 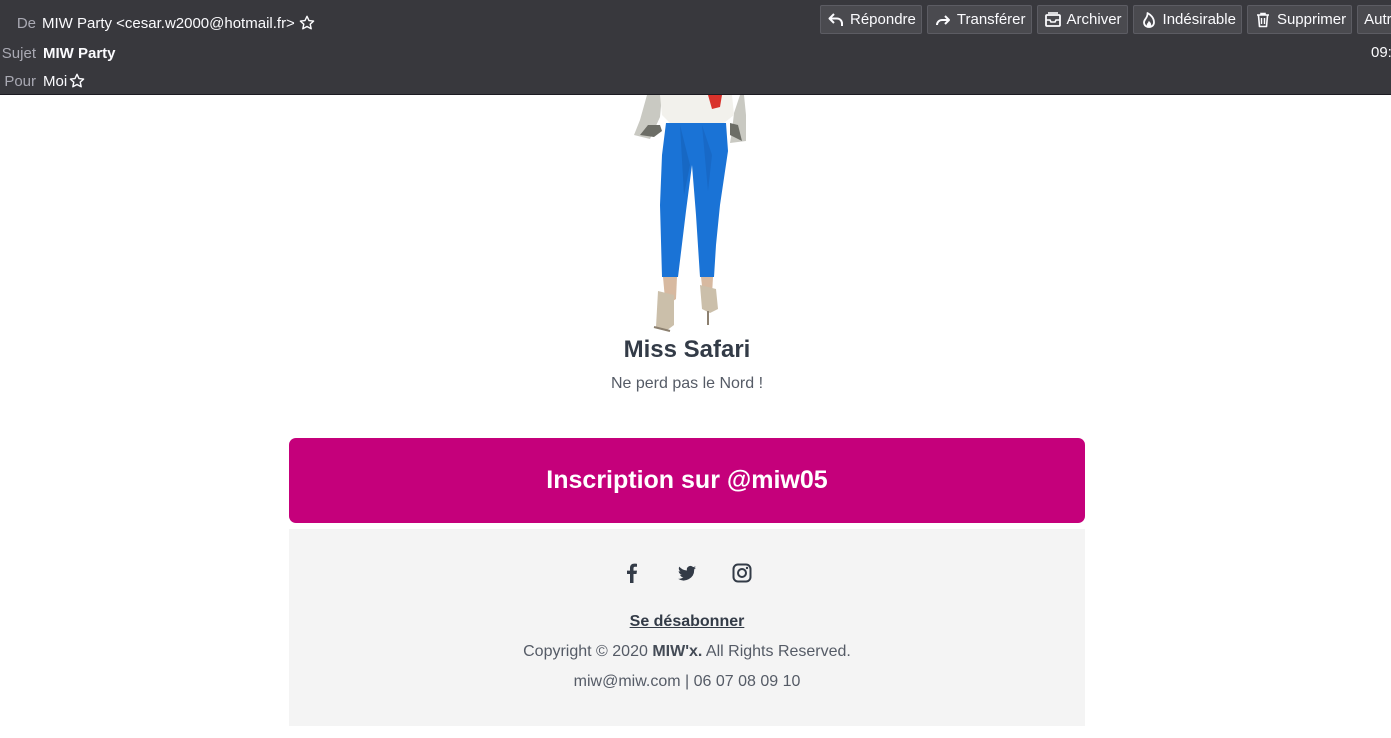 I want to click on facebook-icon, so click(x=632, y=573).